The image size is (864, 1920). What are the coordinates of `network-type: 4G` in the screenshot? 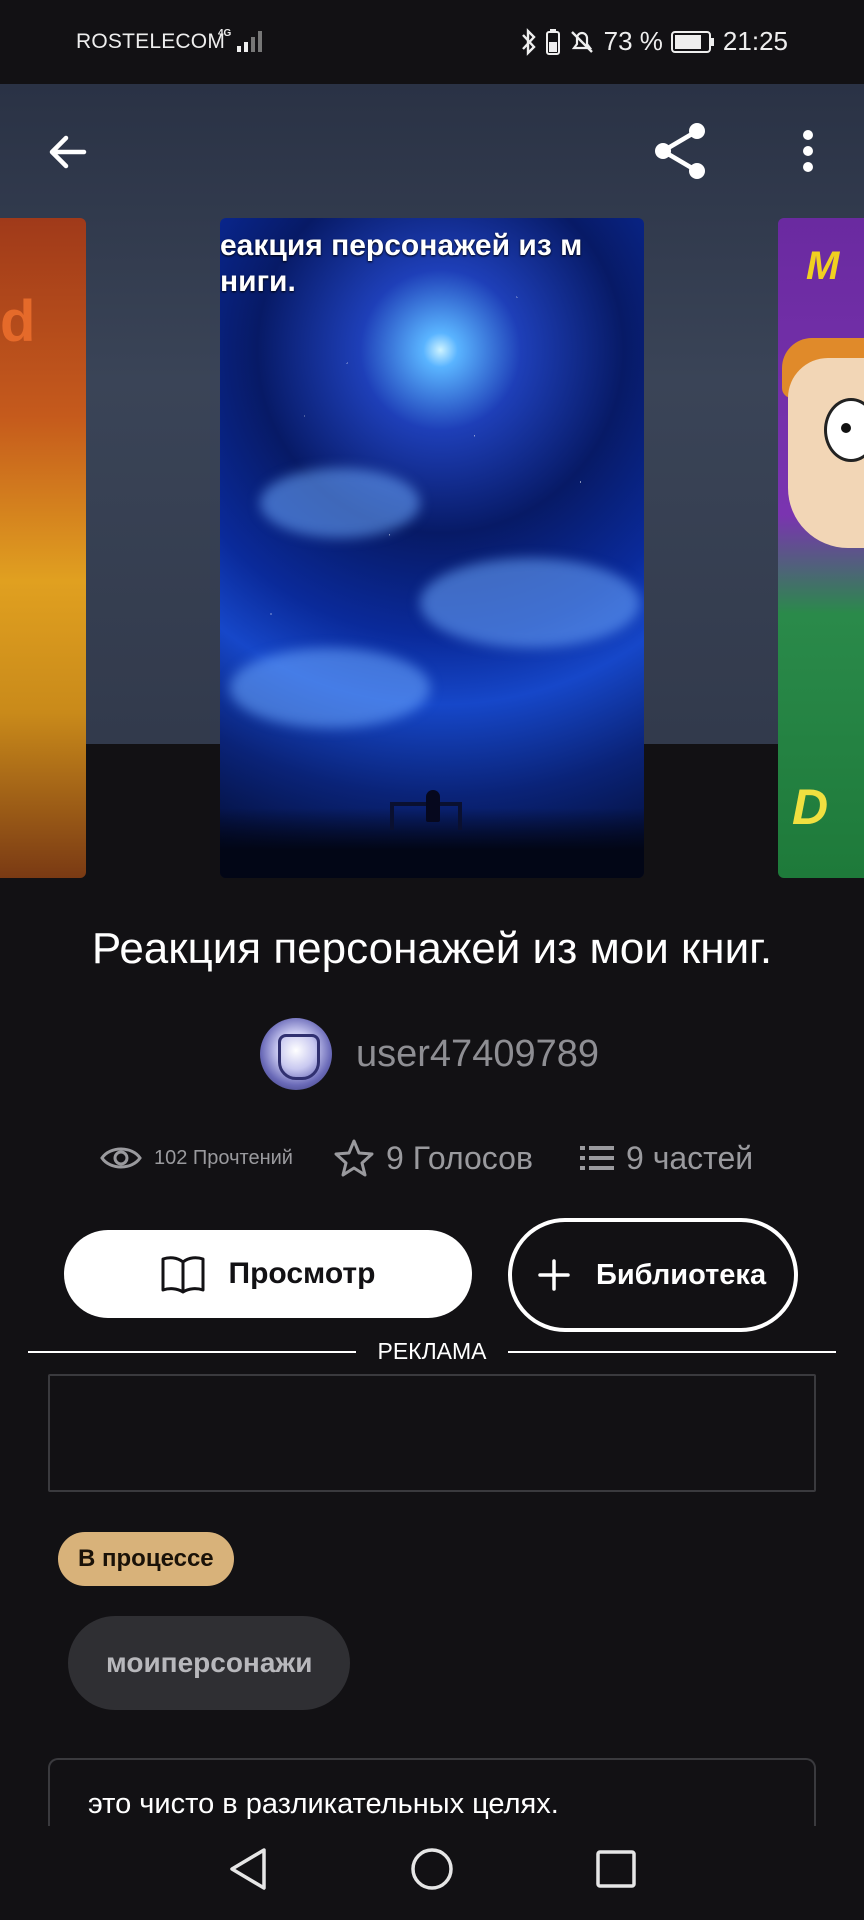 It's located at (225, 33).